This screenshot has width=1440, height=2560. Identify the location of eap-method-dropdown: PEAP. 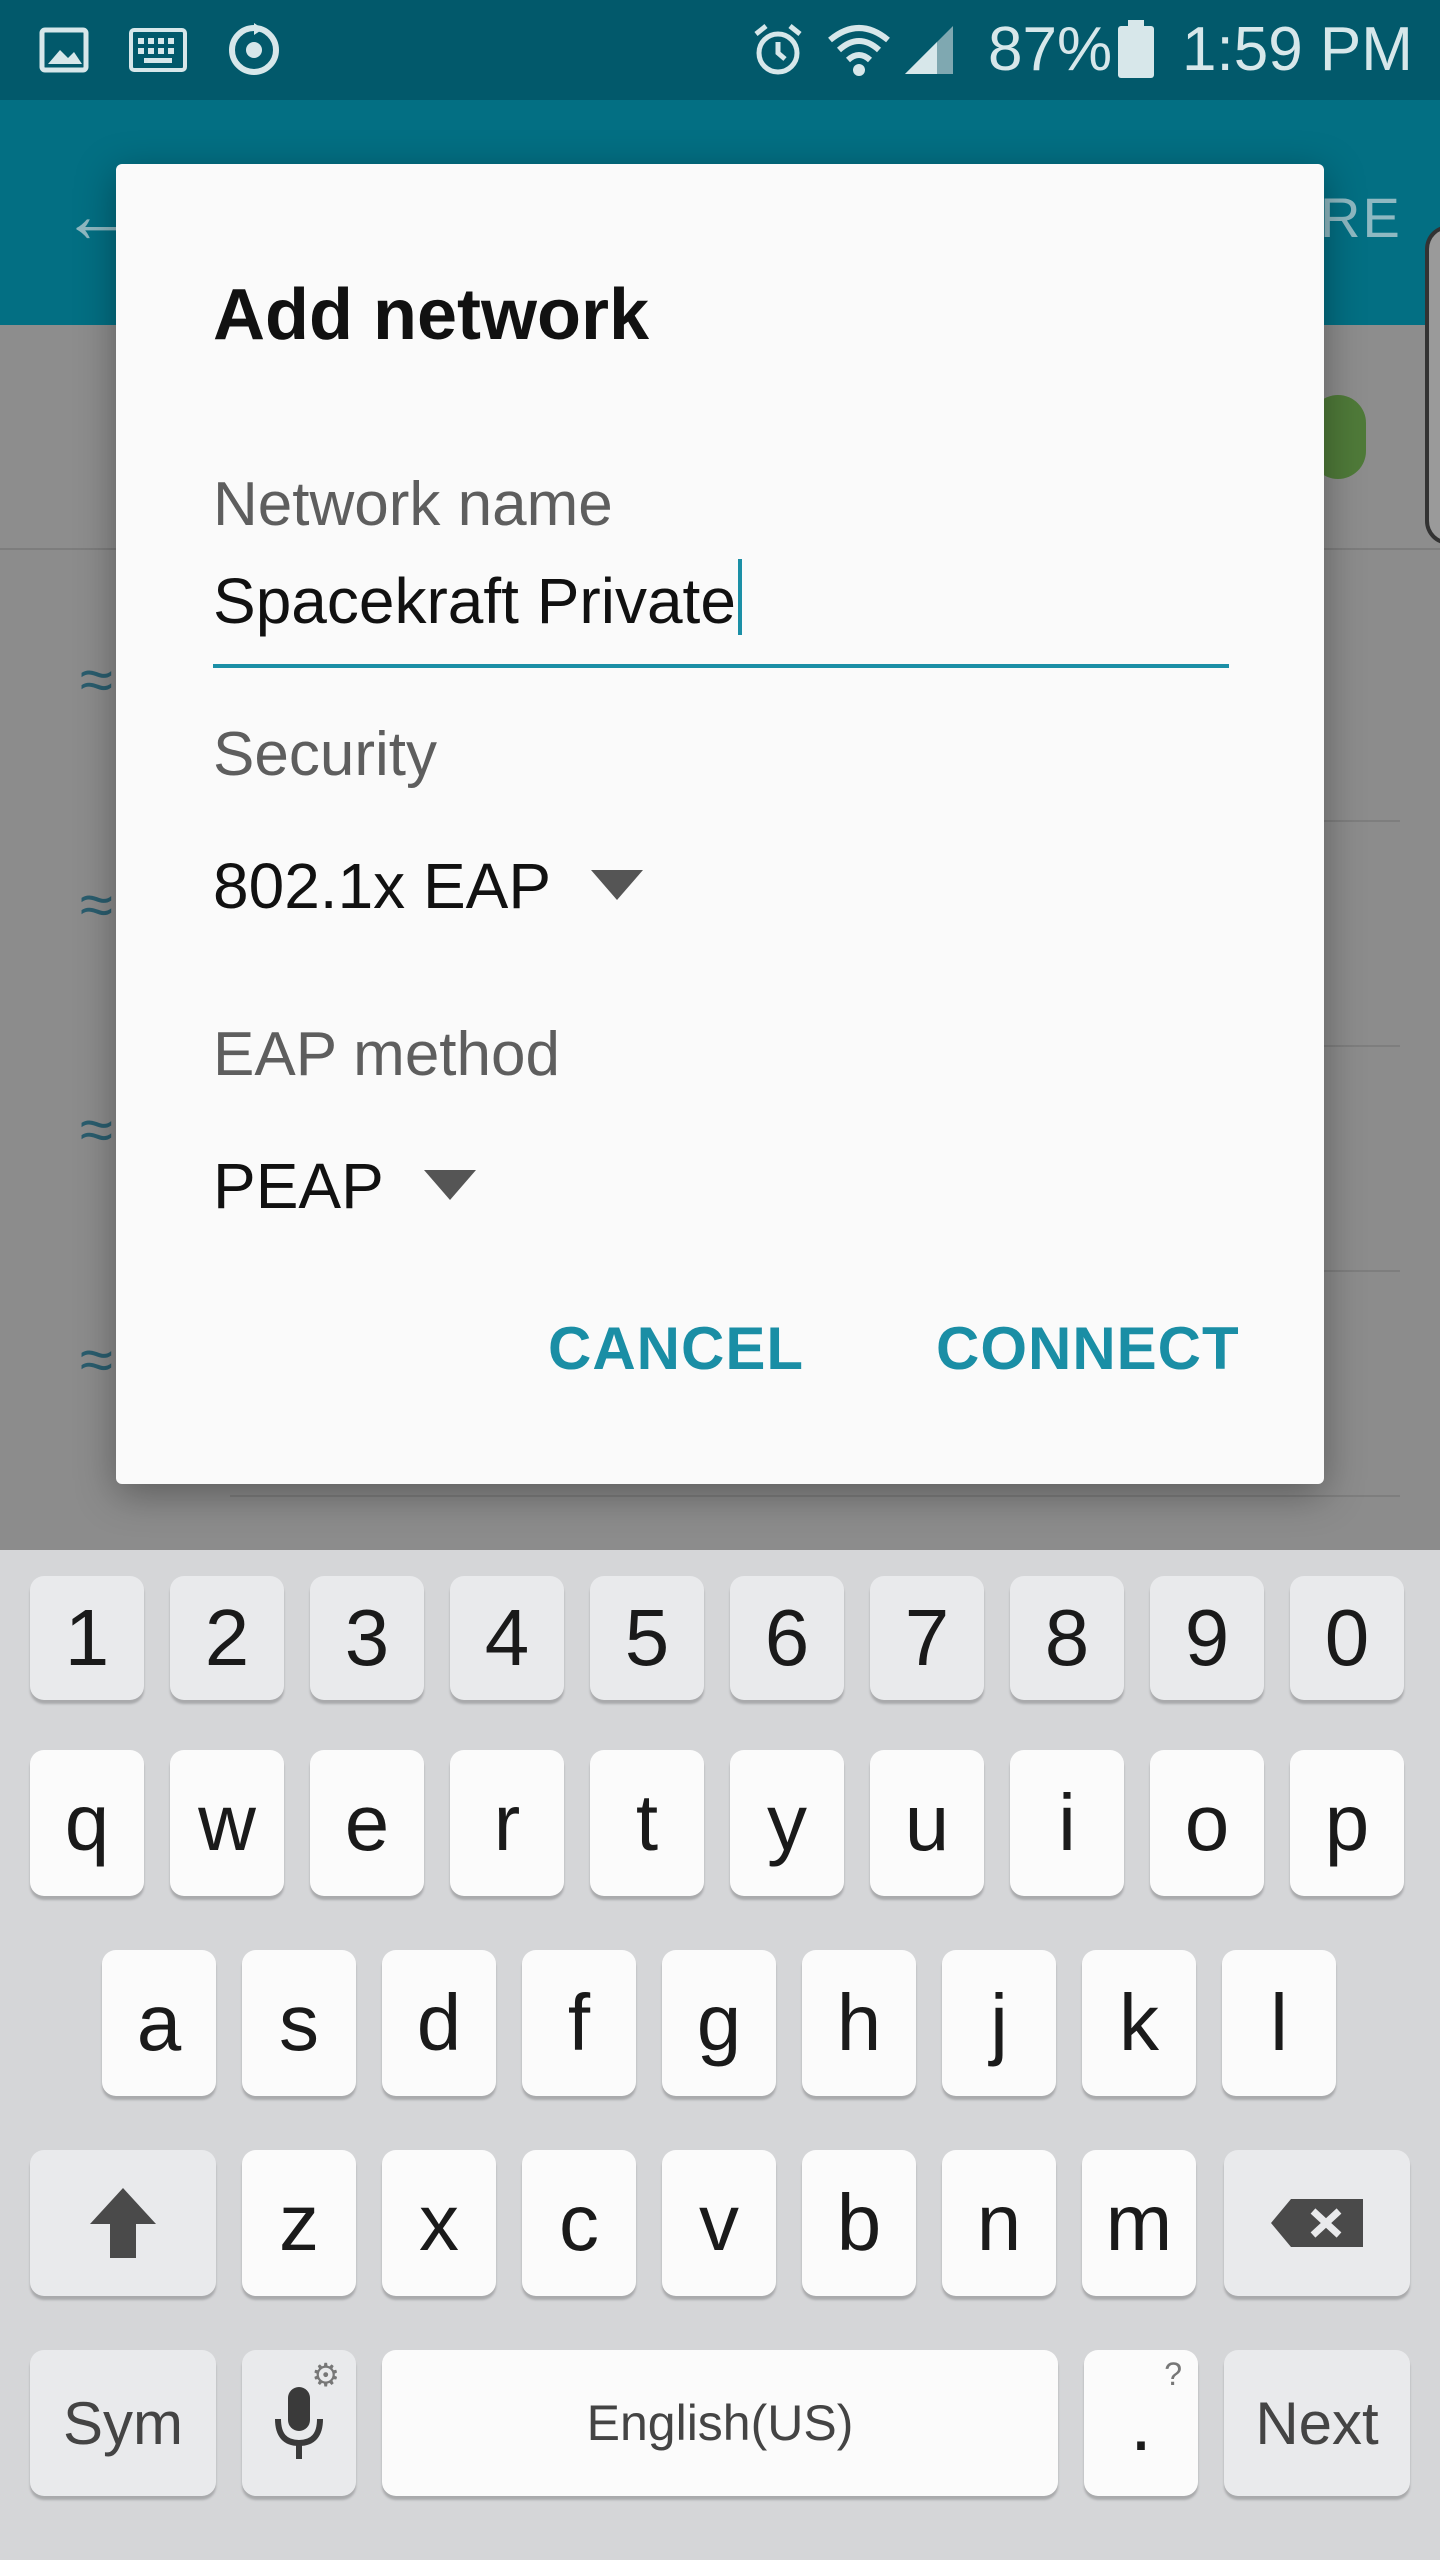
(344, 1186).